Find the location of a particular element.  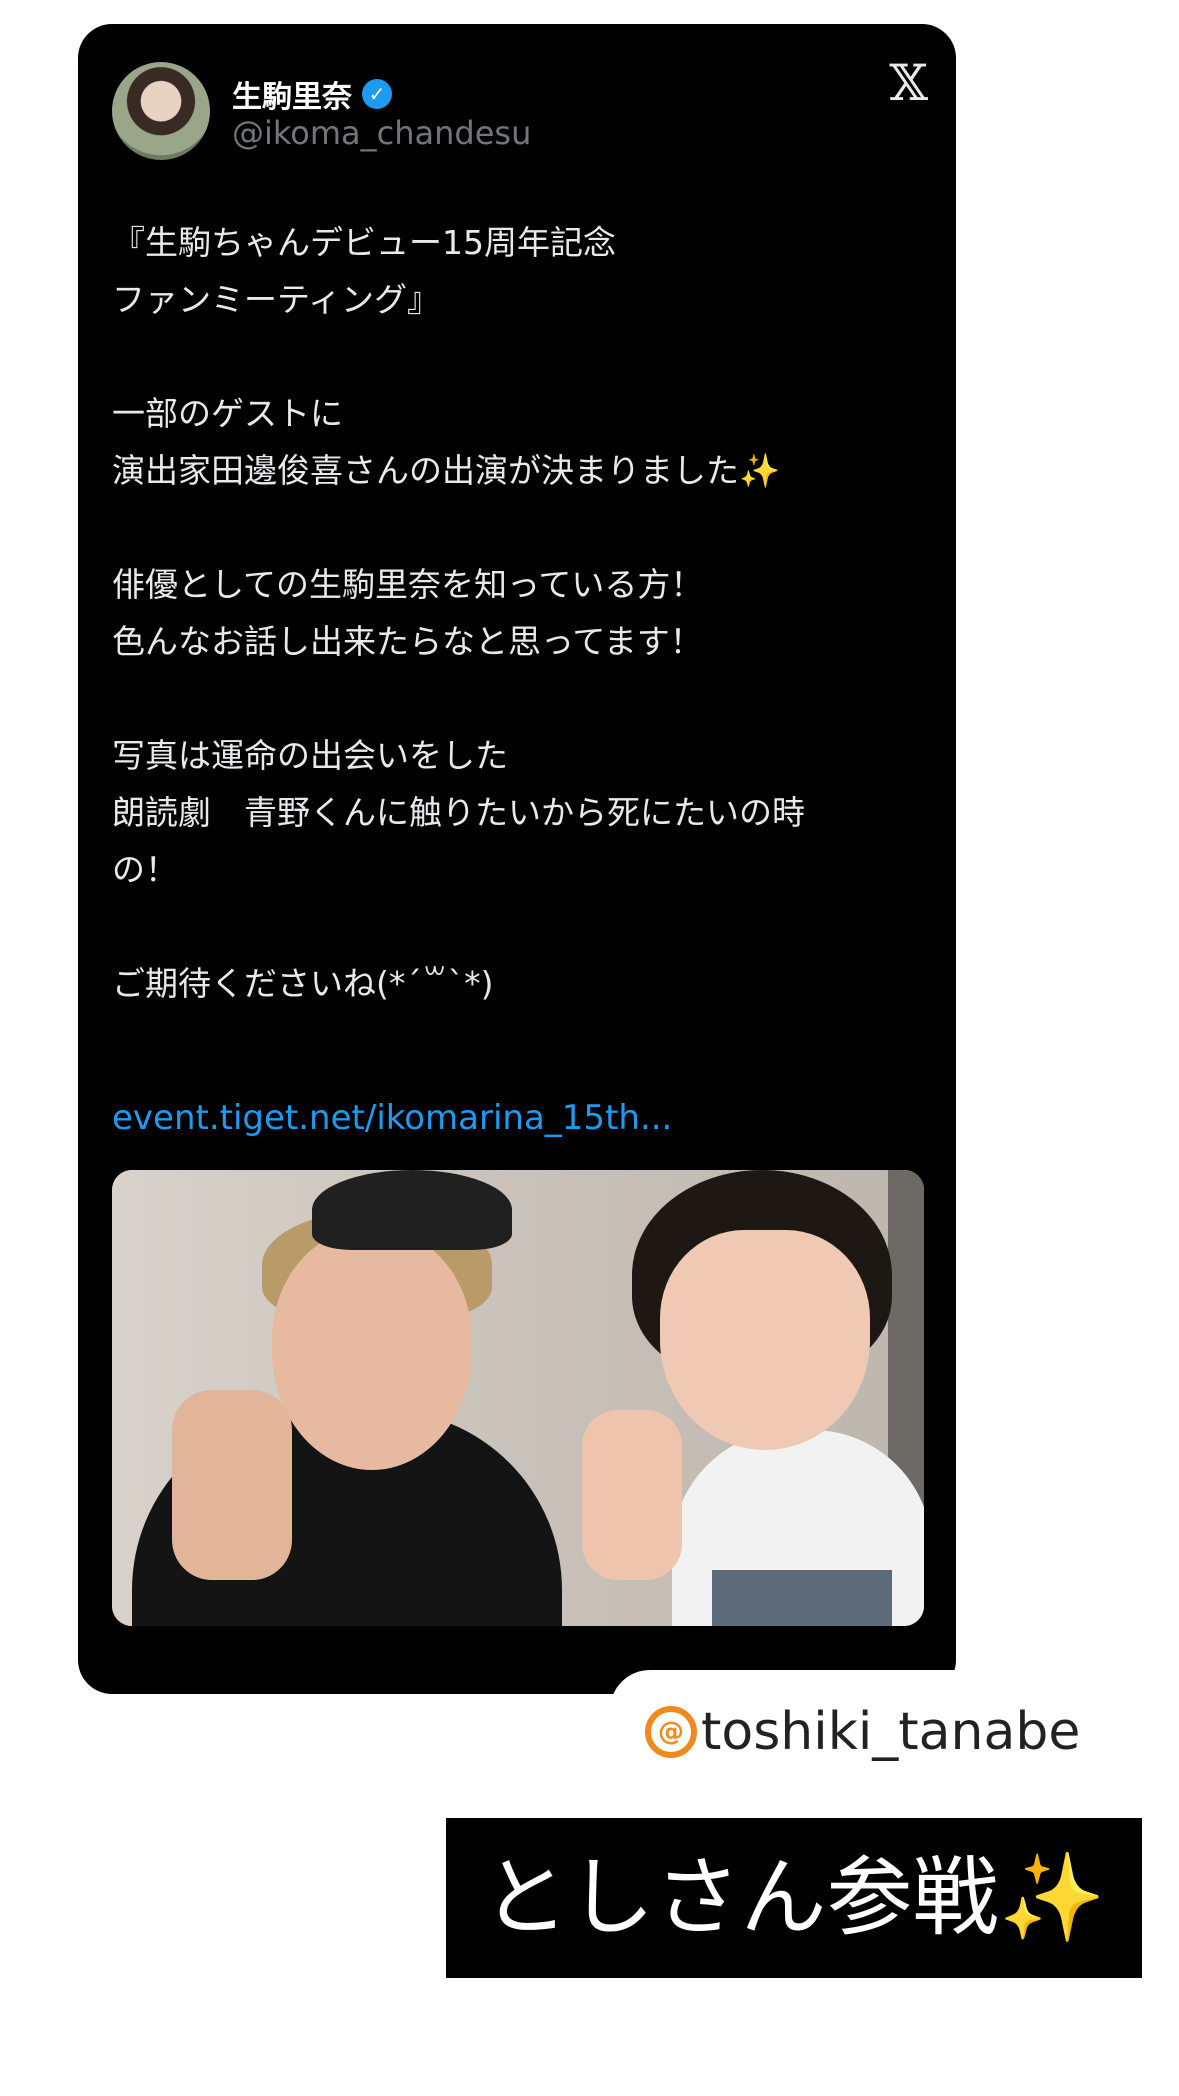

tweet-paragraph: 俳優としての生駒里奈を知っている方！ 色んなお話し出来たらなと思ってます！ is located at coordinates (522, 613).